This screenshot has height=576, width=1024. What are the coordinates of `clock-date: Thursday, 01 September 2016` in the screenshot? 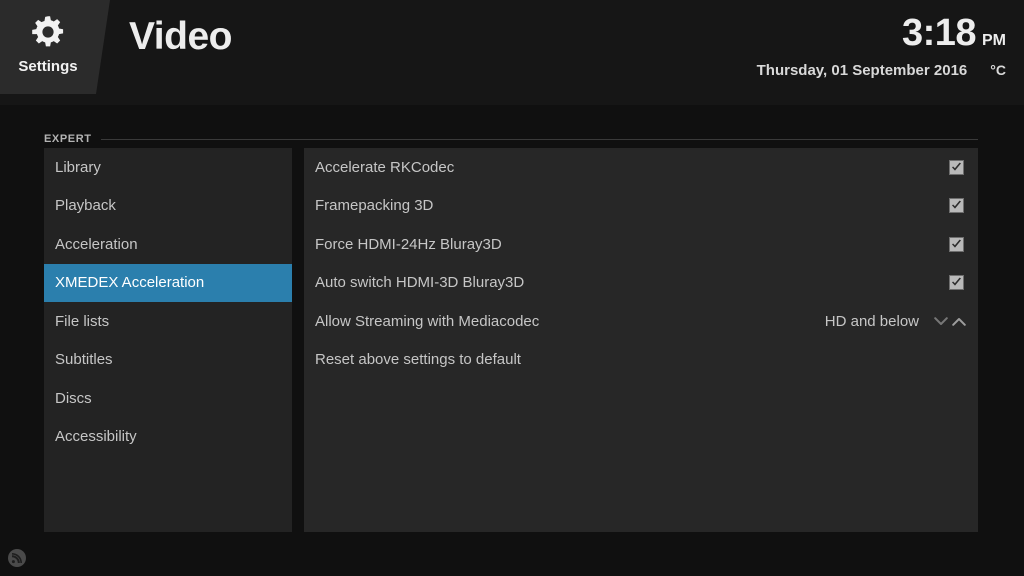 It's located at (862, 70).